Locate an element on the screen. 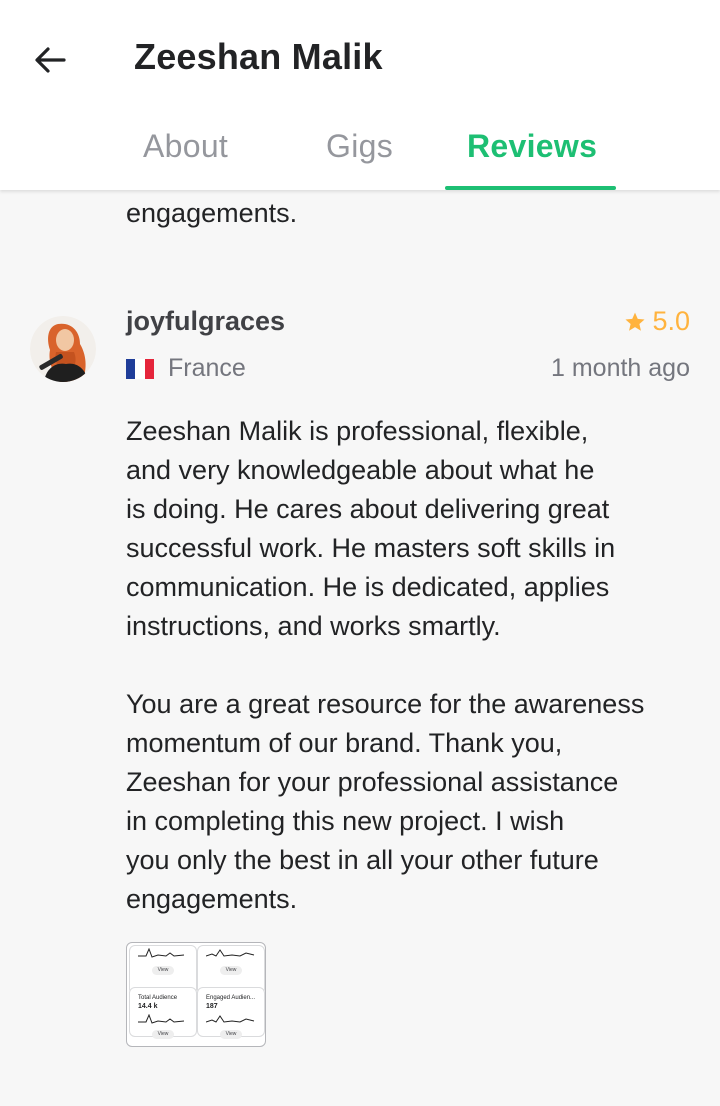 The height and width of the screenshot is (1106, 720). star-icon is located at coordinates (635, 321).